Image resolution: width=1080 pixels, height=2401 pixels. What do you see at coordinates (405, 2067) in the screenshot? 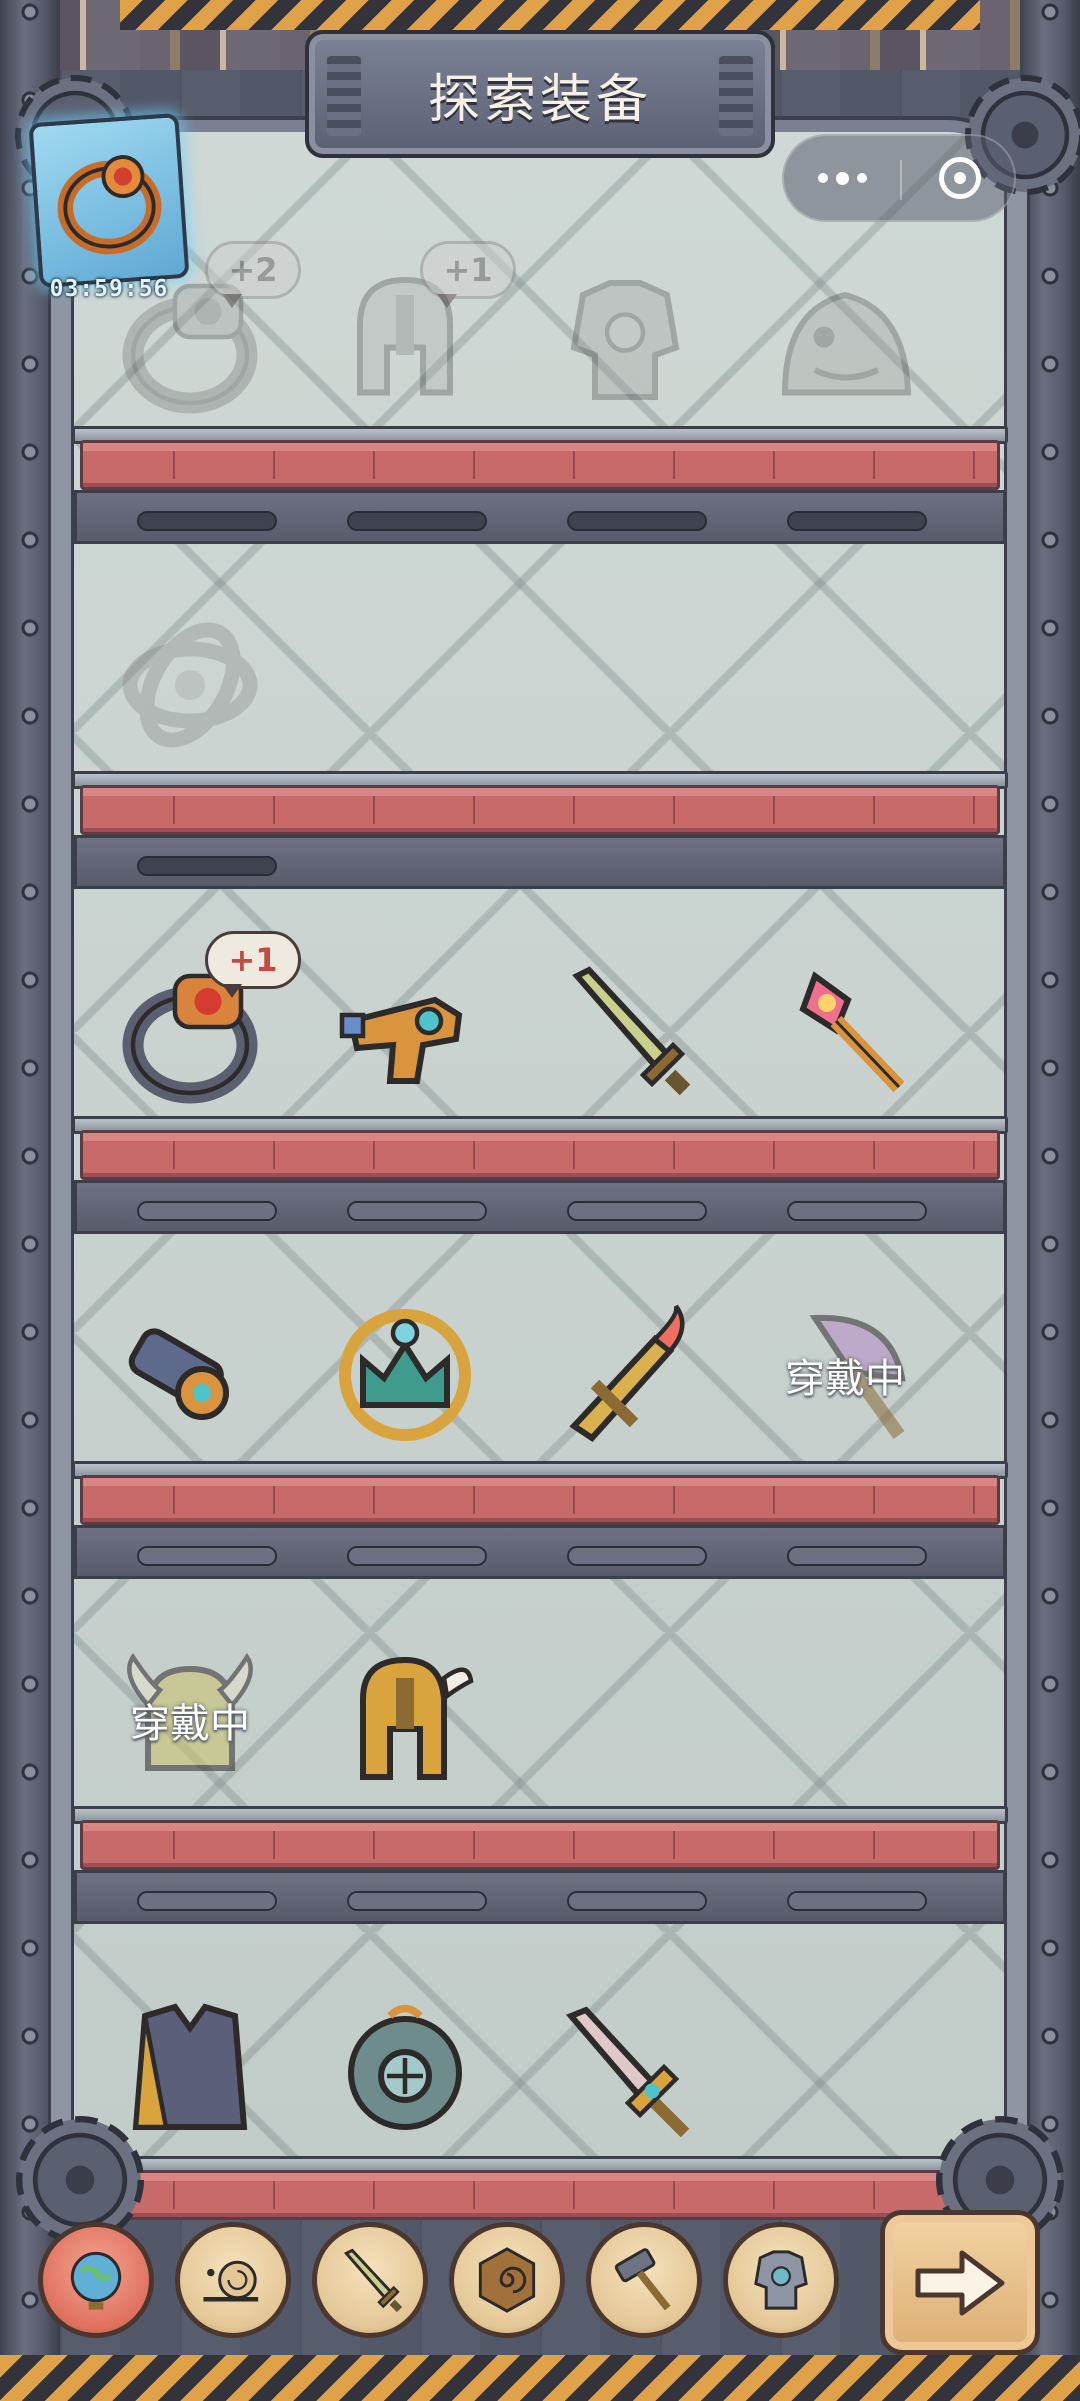
I see `diving-helmet-icon` at bounding box center [405, 2067].